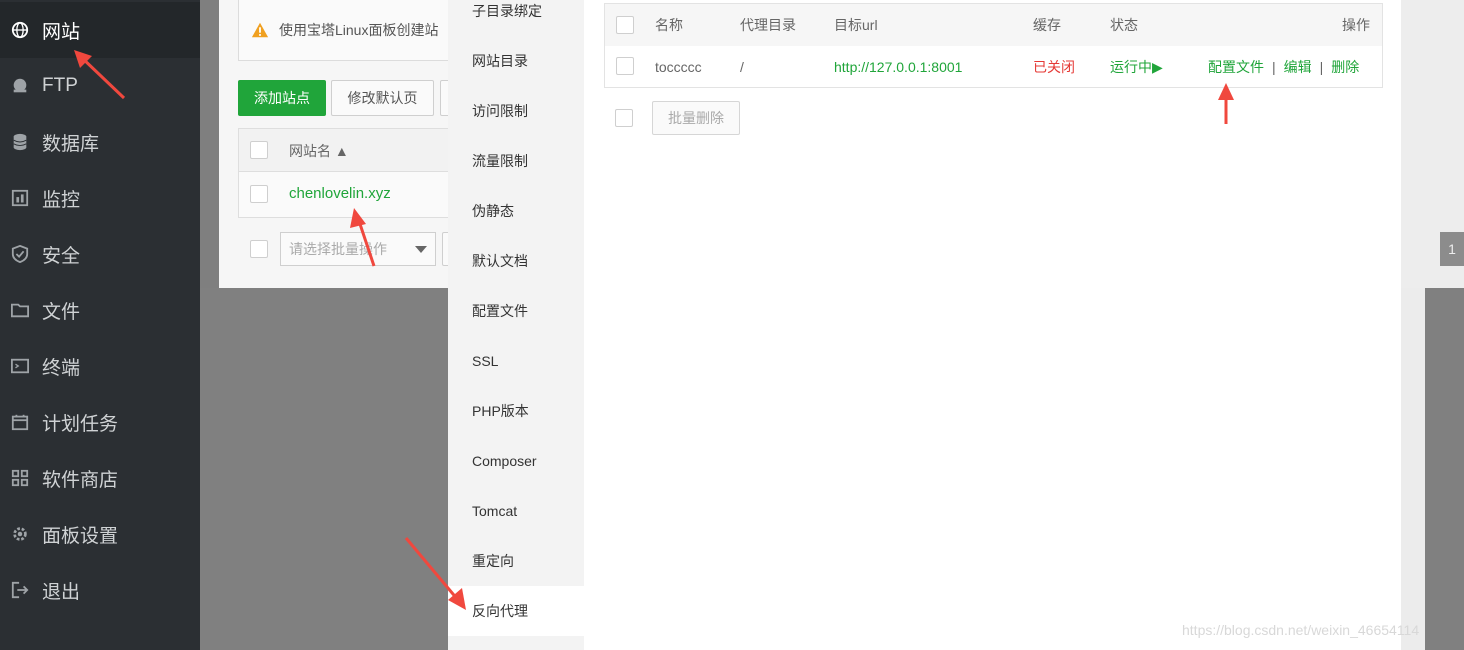  What do you see at coordinates (1301, 630) in the screenshot?
I see `watermark: https://blog.csdn.net/weixin_46654114` at bounding box center [1301, 630].